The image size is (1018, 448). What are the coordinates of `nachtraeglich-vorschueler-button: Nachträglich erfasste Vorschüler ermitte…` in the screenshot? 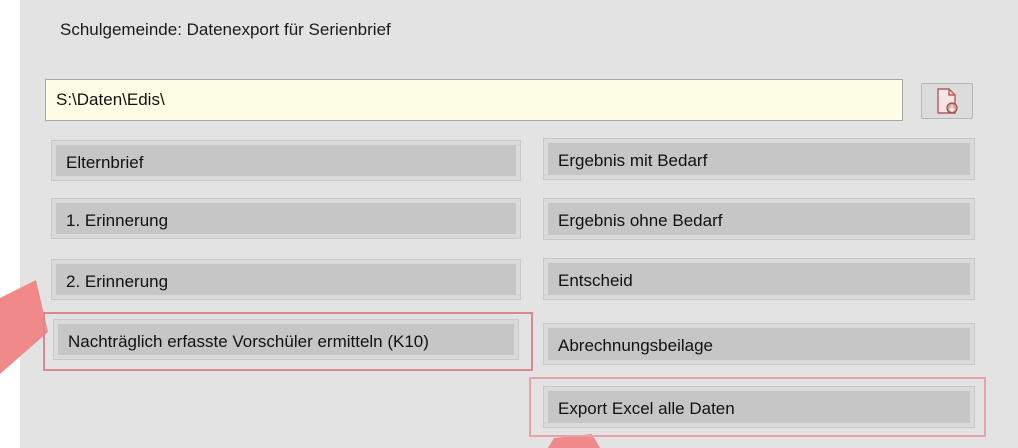 It's located at (286, 339).